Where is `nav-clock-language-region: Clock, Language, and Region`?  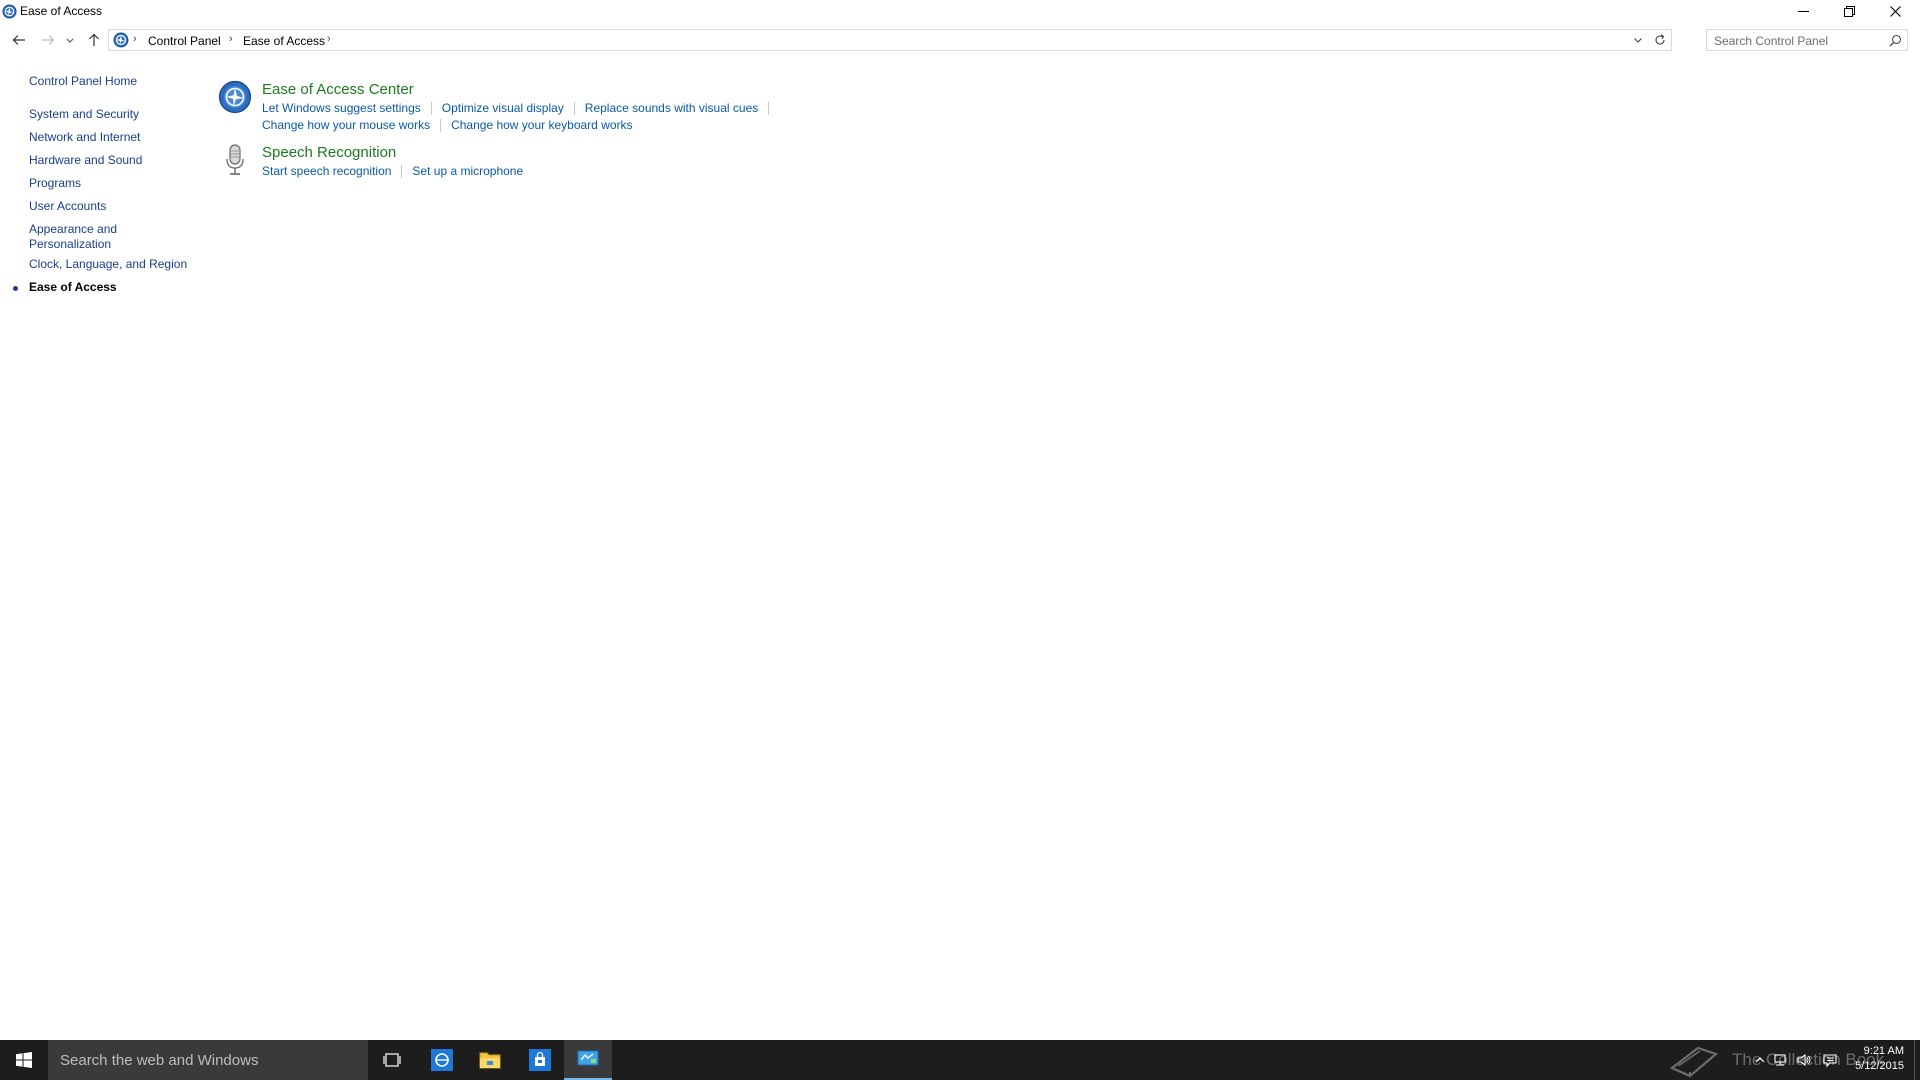 nav-clock-language-region: Clock, Language, and Region is located at coordinates (108, 264).